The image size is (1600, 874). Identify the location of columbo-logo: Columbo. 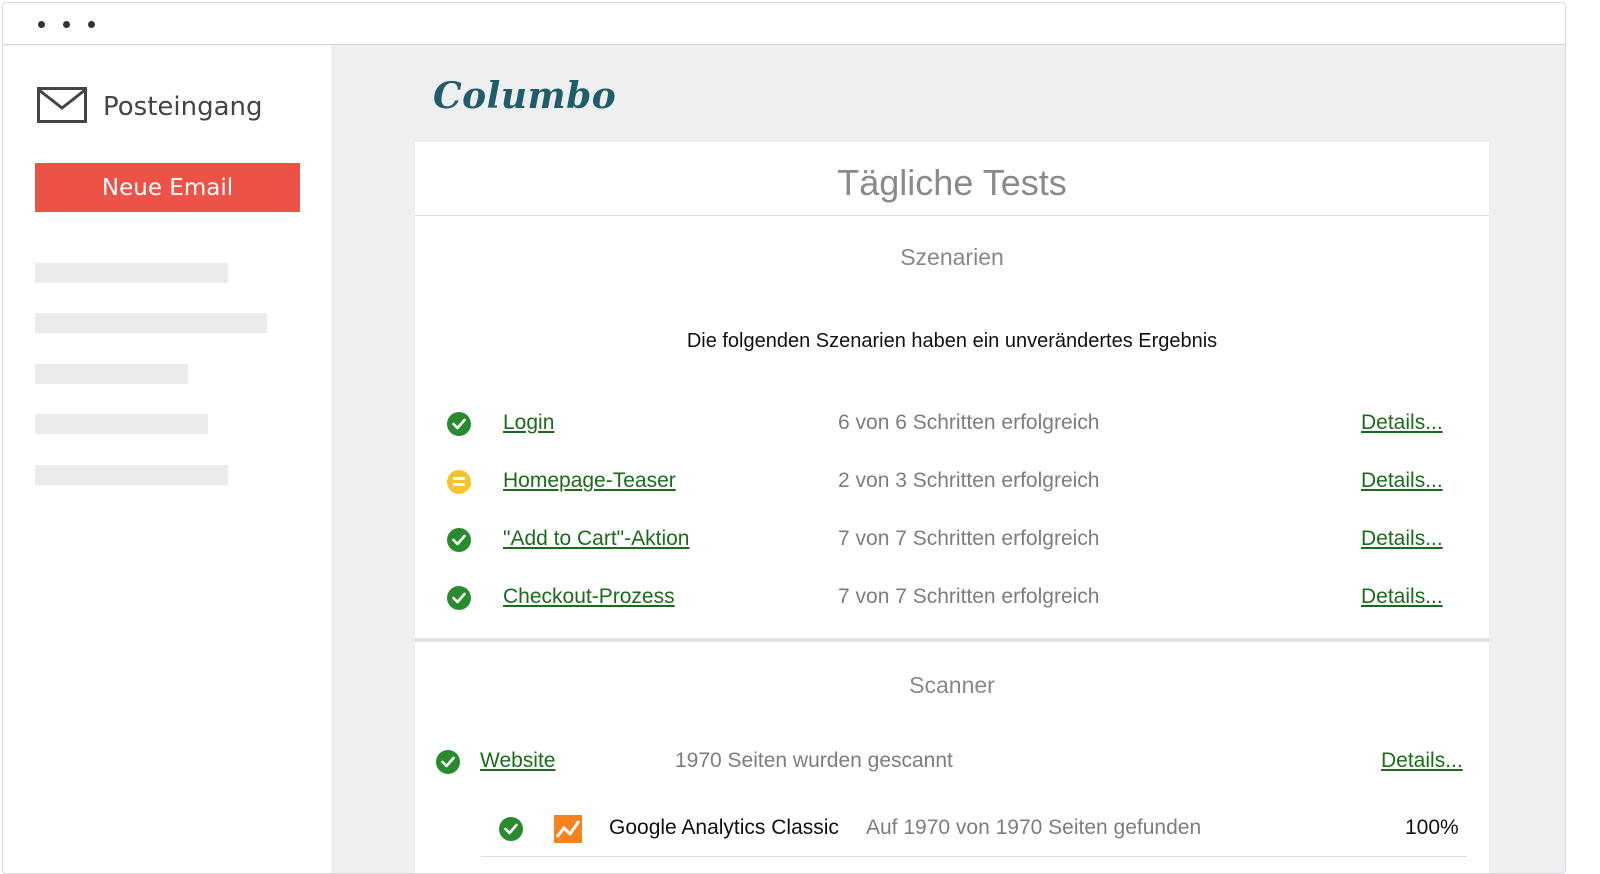
(525, 96).